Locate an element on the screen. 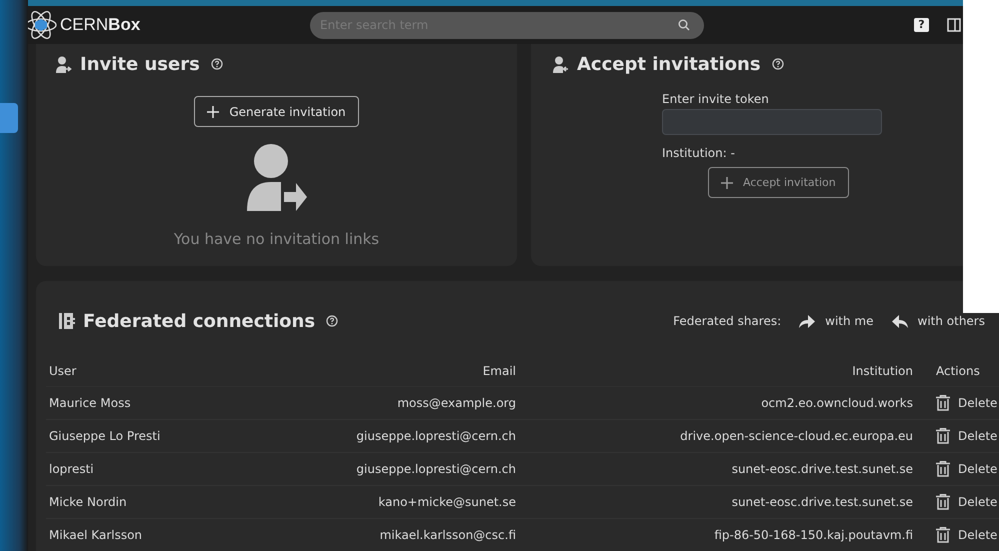 The width and height of the screenshot is (999, 551). table-cell-text: Maurice Moss is located at coordinates (90, 403).